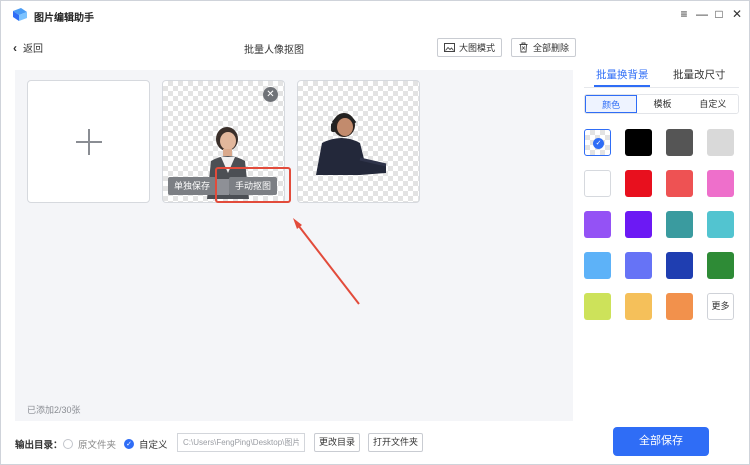  I want to click on radio-custom-folder: ✓ 自定义, so click(146, 444).